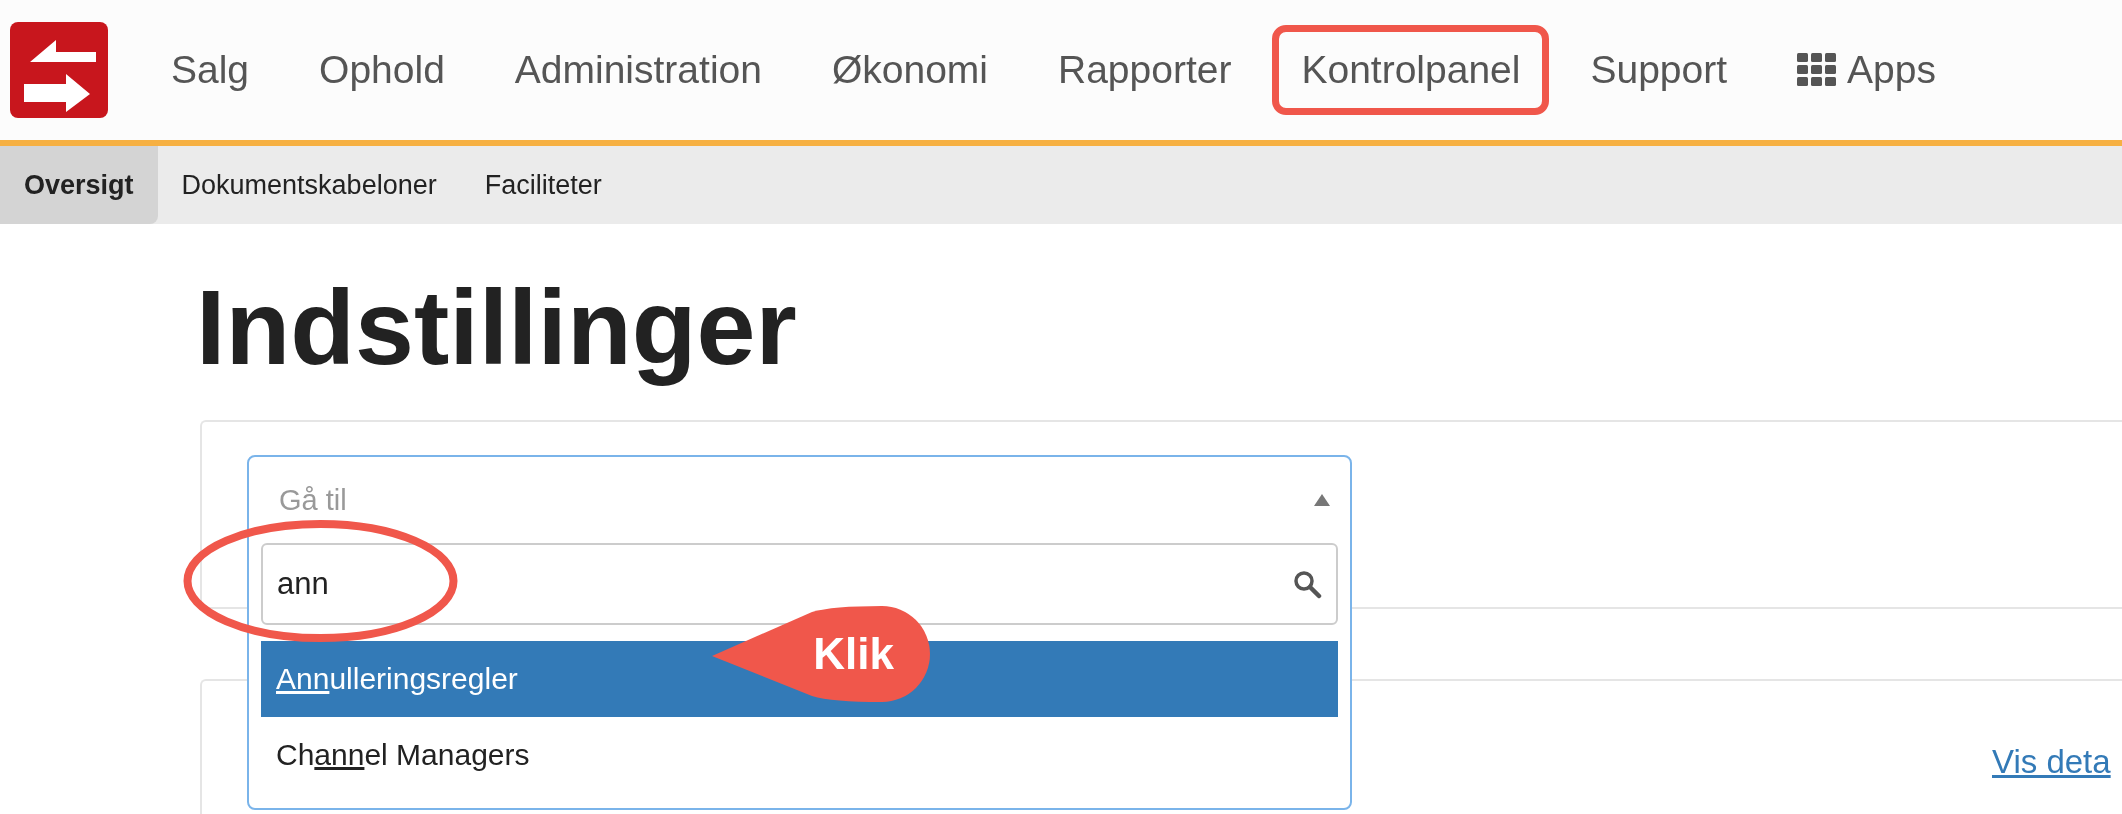 The height and width of the screenshot is (814, 2122). What do you see at coordinates (382, 70) in the screenshot?
I see `nav-item: Ophold` at bounding box center [382, 70].